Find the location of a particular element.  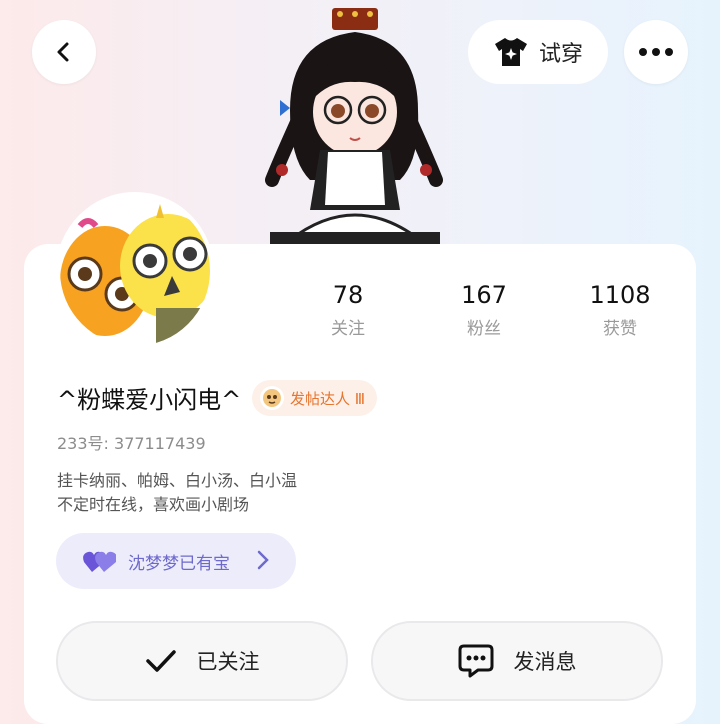

try-on-button: 试穿 is located at coordinates (538, 52).